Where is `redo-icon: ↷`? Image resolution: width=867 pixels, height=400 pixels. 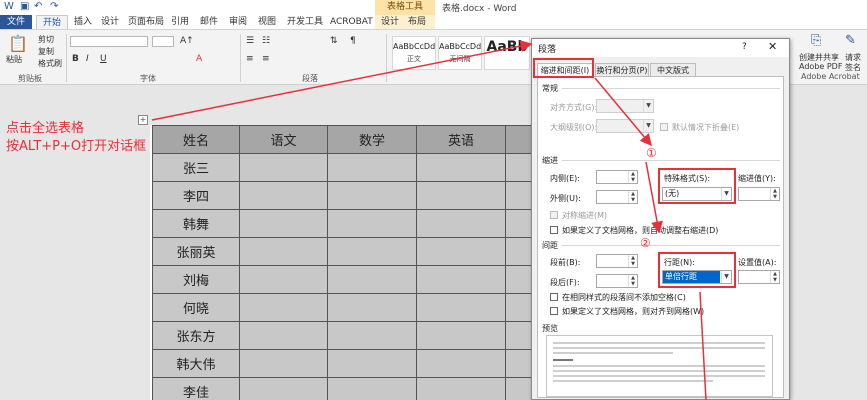 redo-icon: ↷ is located at coordinates (54, 6).